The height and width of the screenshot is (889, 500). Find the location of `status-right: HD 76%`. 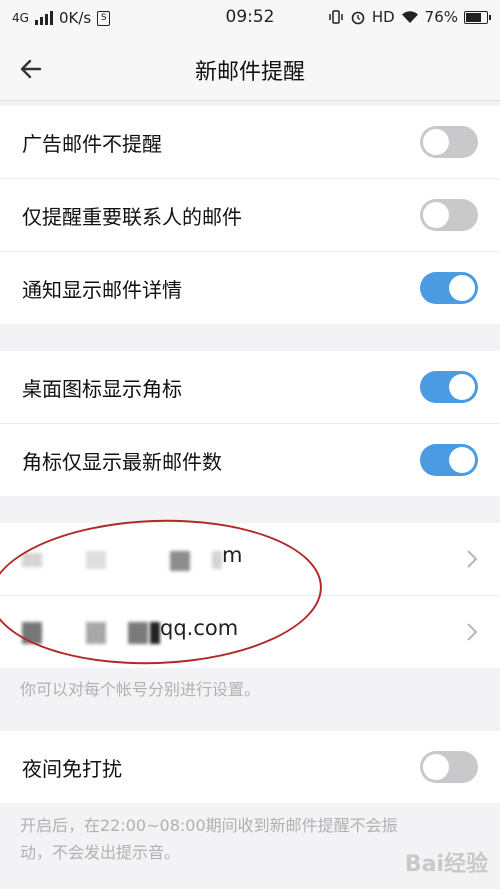

status-right: HD 76% is located at coordinates (409, 17).